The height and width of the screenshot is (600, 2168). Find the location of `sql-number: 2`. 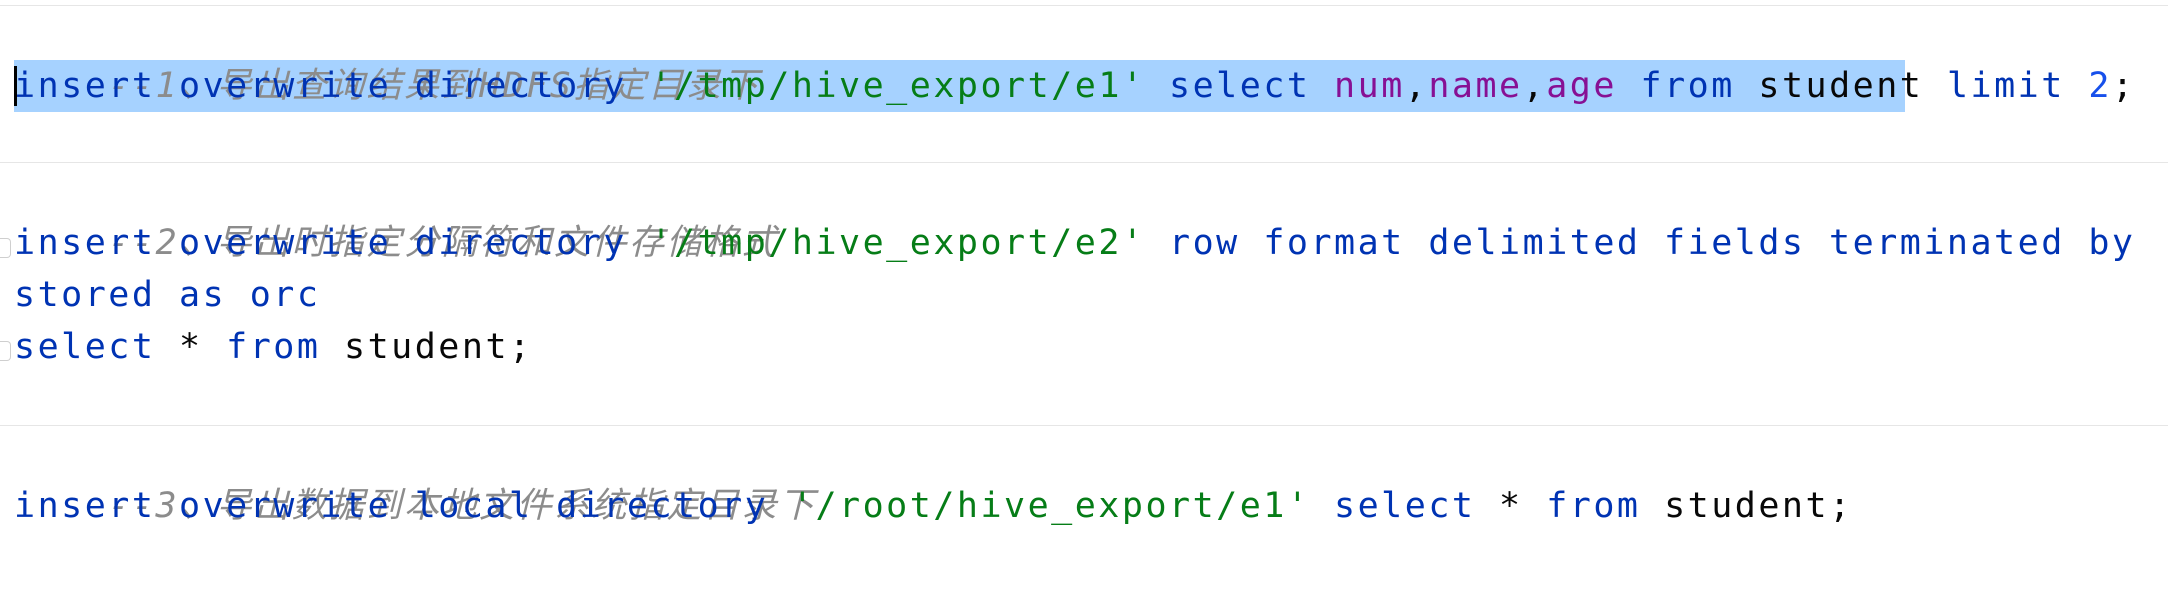

sql-number: 2 is located at coordinates (2100, 86).